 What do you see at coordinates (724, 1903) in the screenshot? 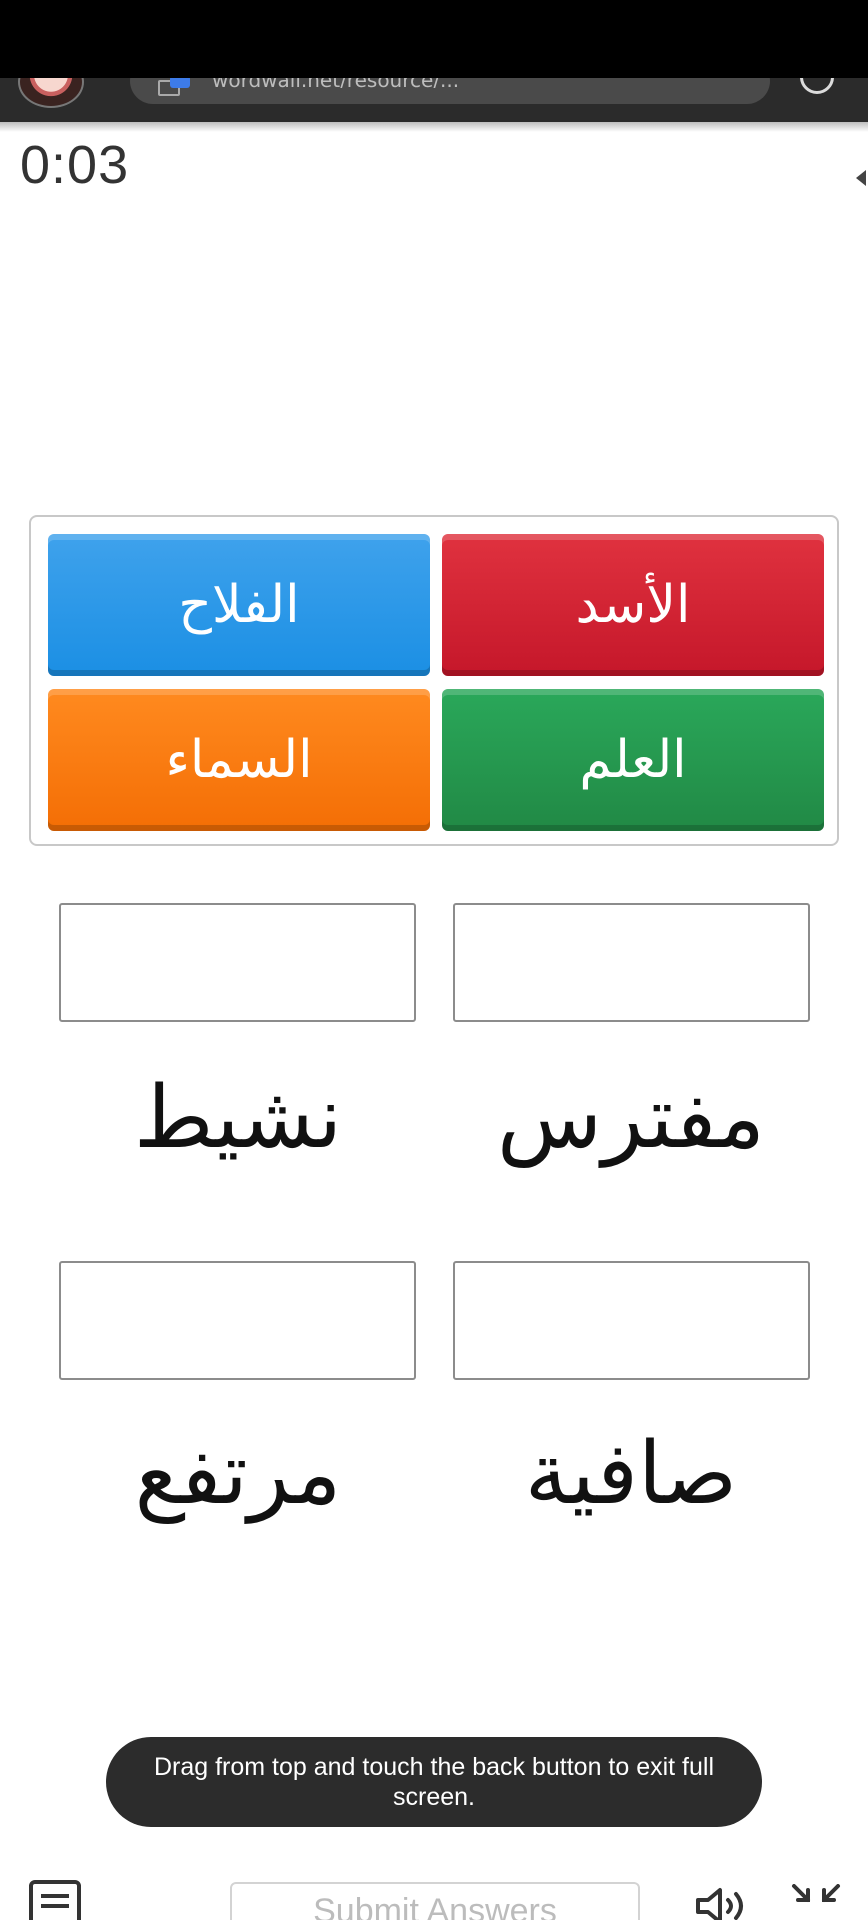
I see `speaker-icon` at bounding box center [724, 1903].